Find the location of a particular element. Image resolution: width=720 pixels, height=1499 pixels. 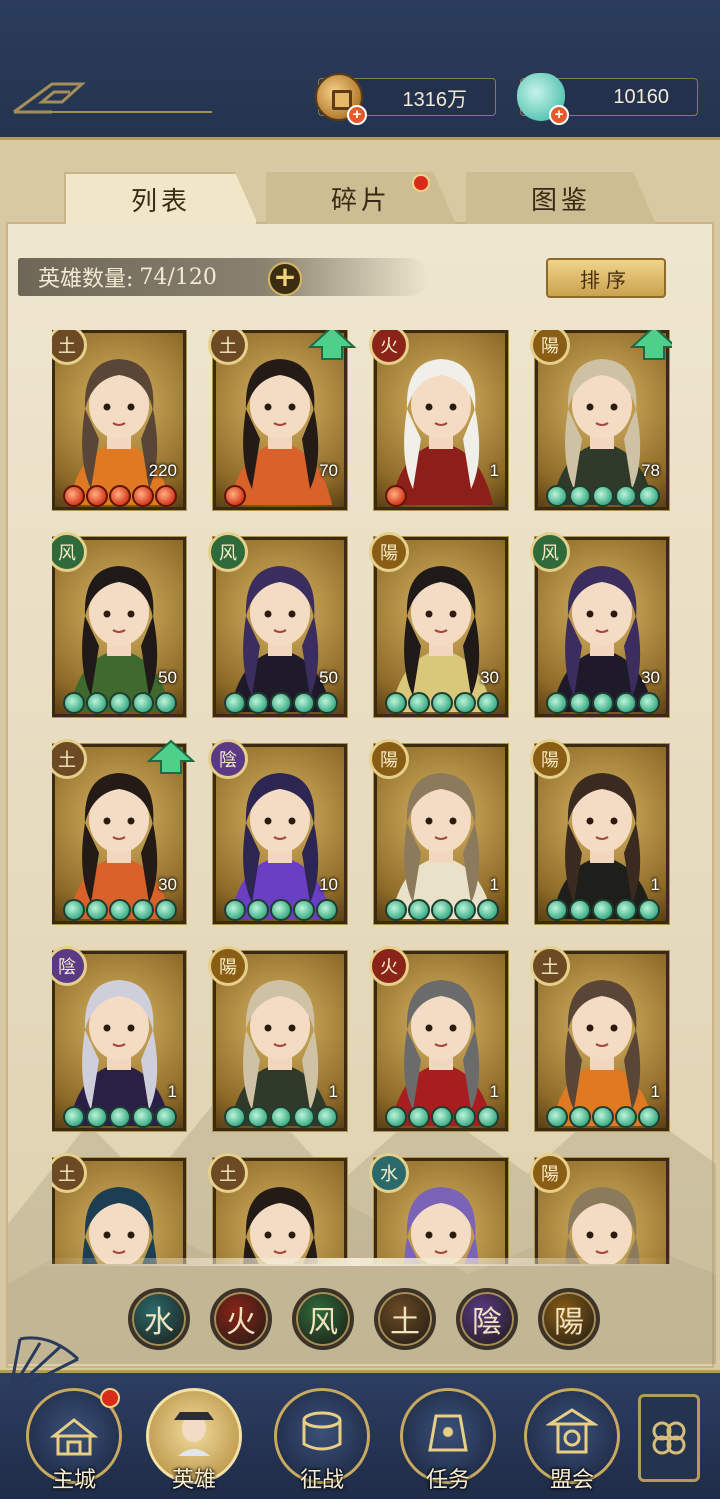

nav-quest-bell: 任务 is located at coordinates (448, 1439).